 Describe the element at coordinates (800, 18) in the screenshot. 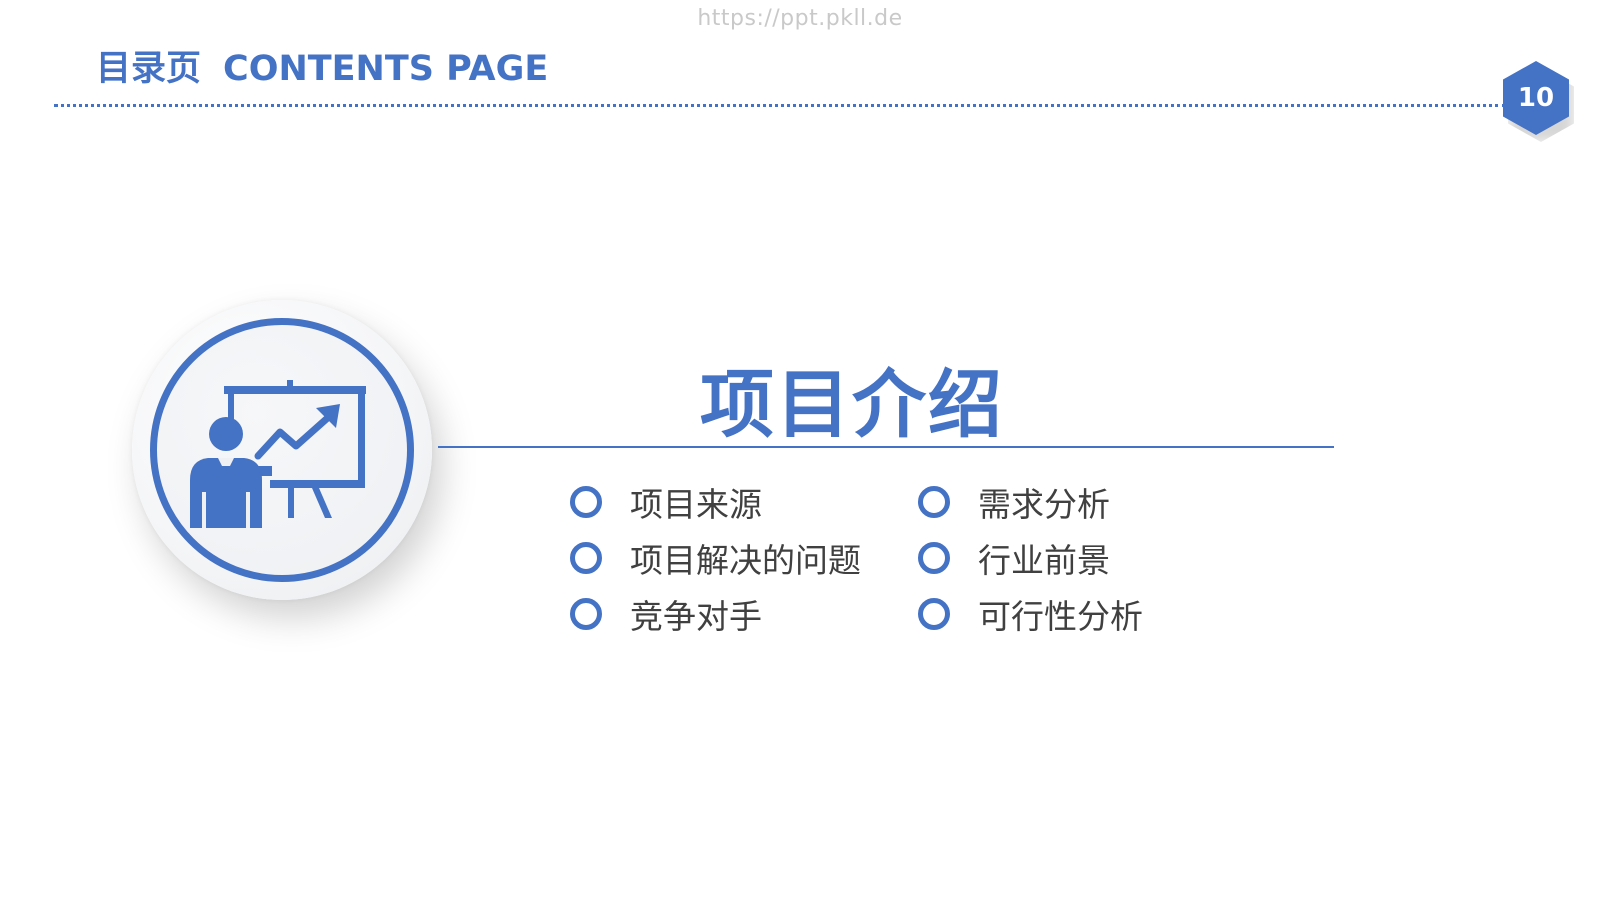

I see `watermark-text: https://ppt.pkll.de` at that location.